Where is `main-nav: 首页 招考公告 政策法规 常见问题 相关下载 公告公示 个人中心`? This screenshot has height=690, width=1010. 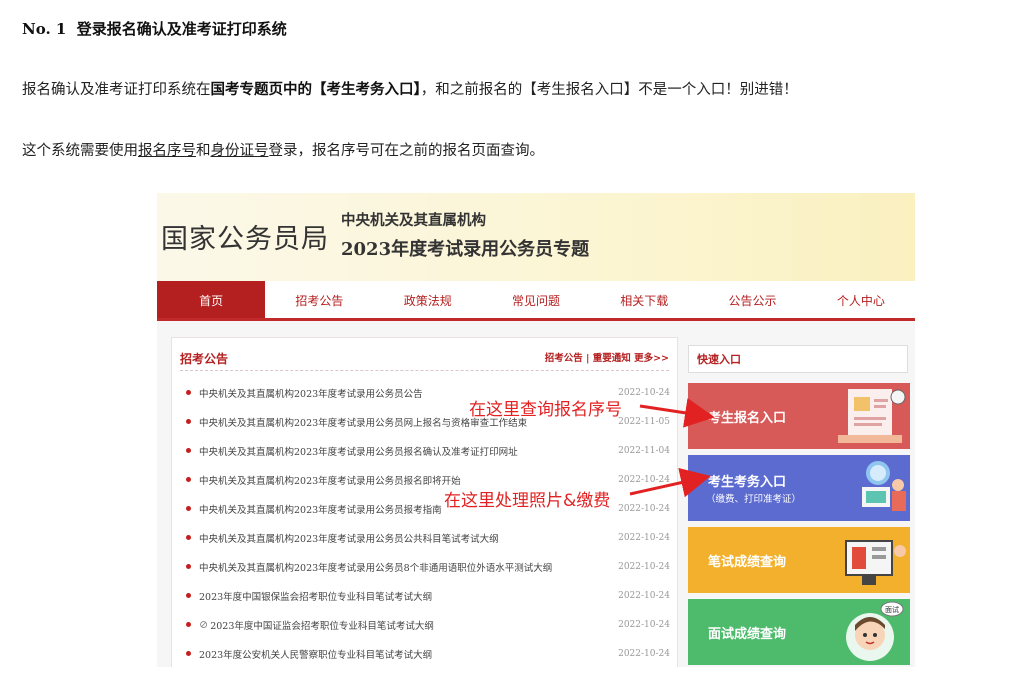 main-nav: 首页 招考公告 政策法规 常见问题 相关下载 公告公示 个人中心 is located at coordinates (536, 301).